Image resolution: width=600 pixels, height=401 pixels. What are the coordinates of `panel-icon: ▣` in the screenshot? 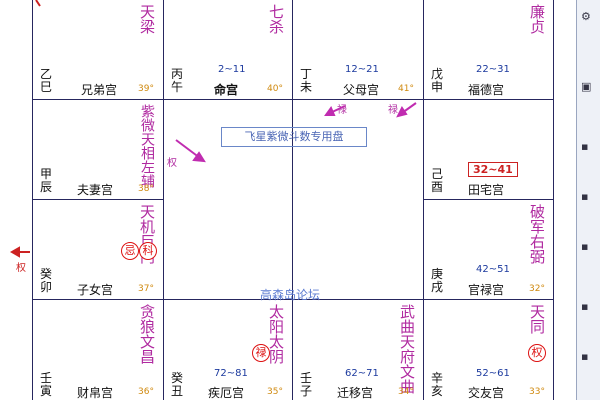 It's located at (588, 86).